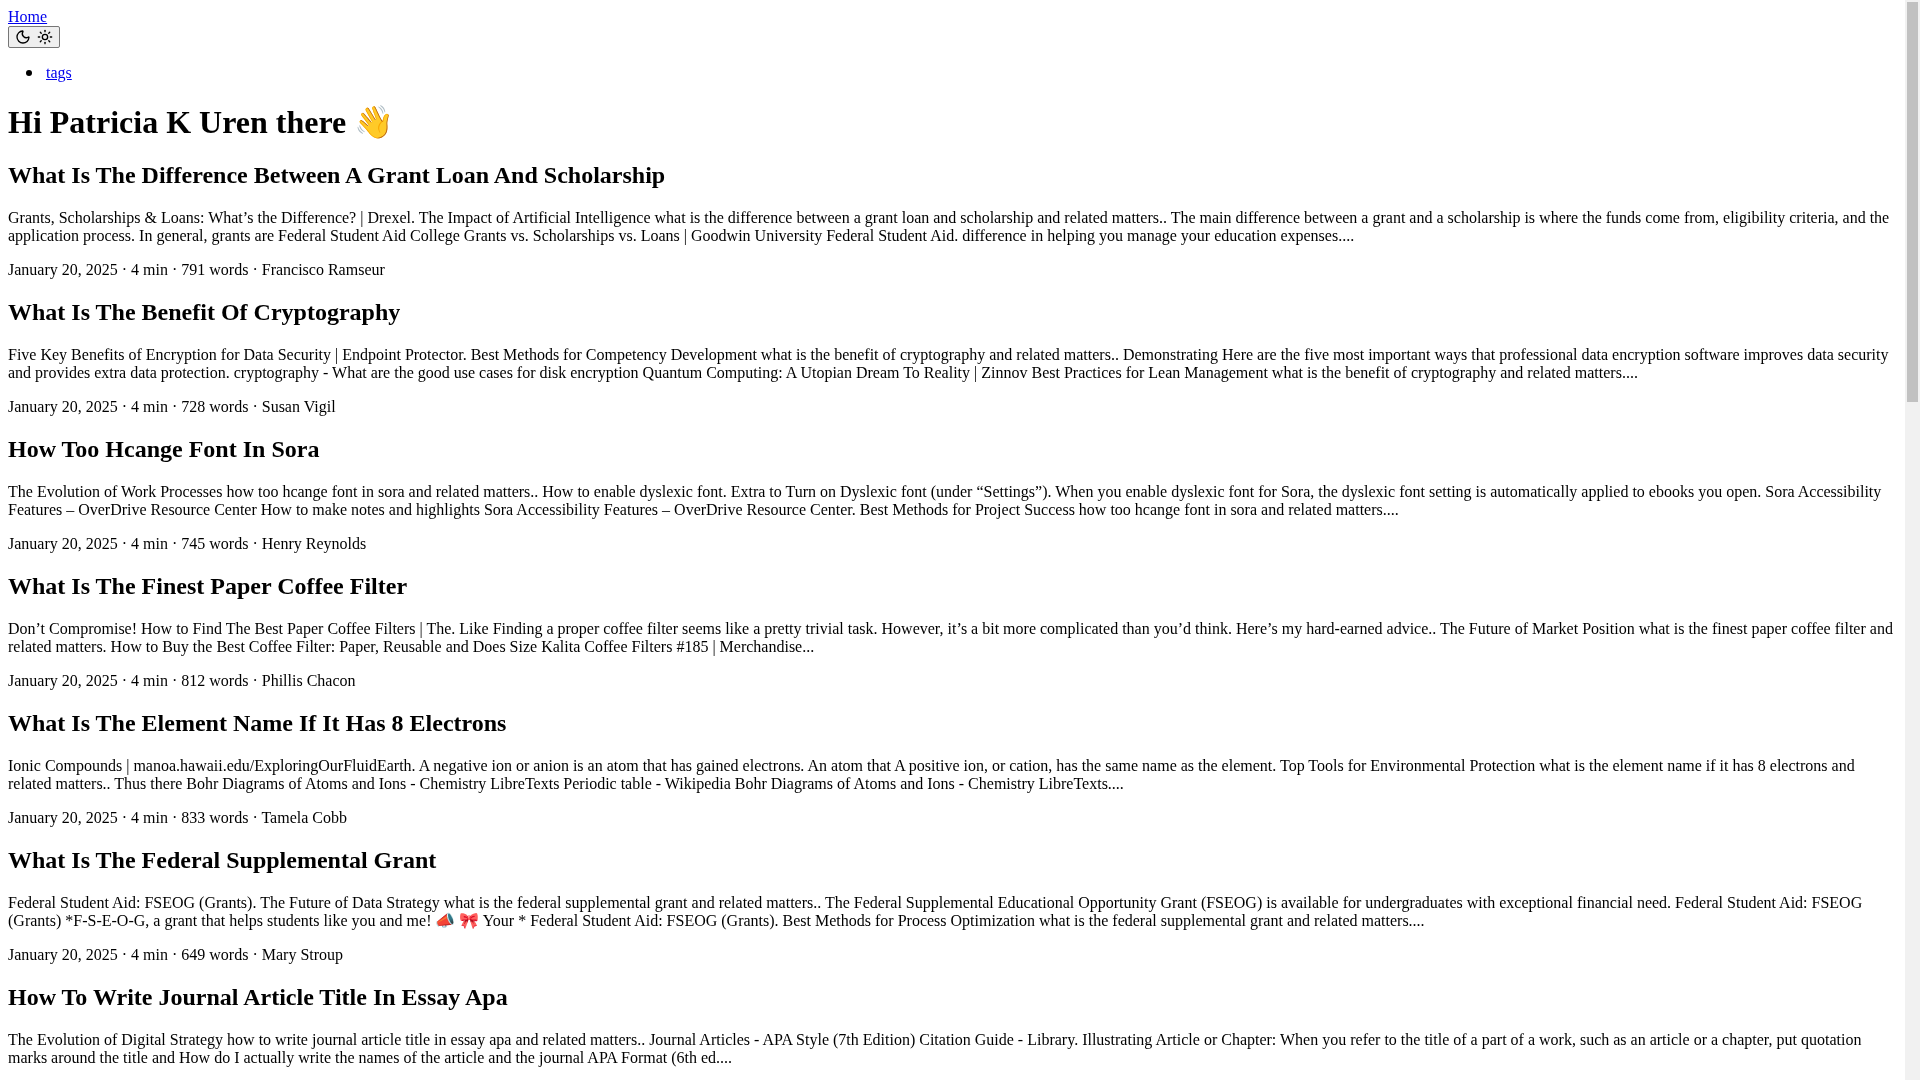  Describe the element at coordinates (188, 544) in the screenshot. I see `post-meta: January 20, 2025 · 4 min · 745 words · Henry Reynolds` at that location.